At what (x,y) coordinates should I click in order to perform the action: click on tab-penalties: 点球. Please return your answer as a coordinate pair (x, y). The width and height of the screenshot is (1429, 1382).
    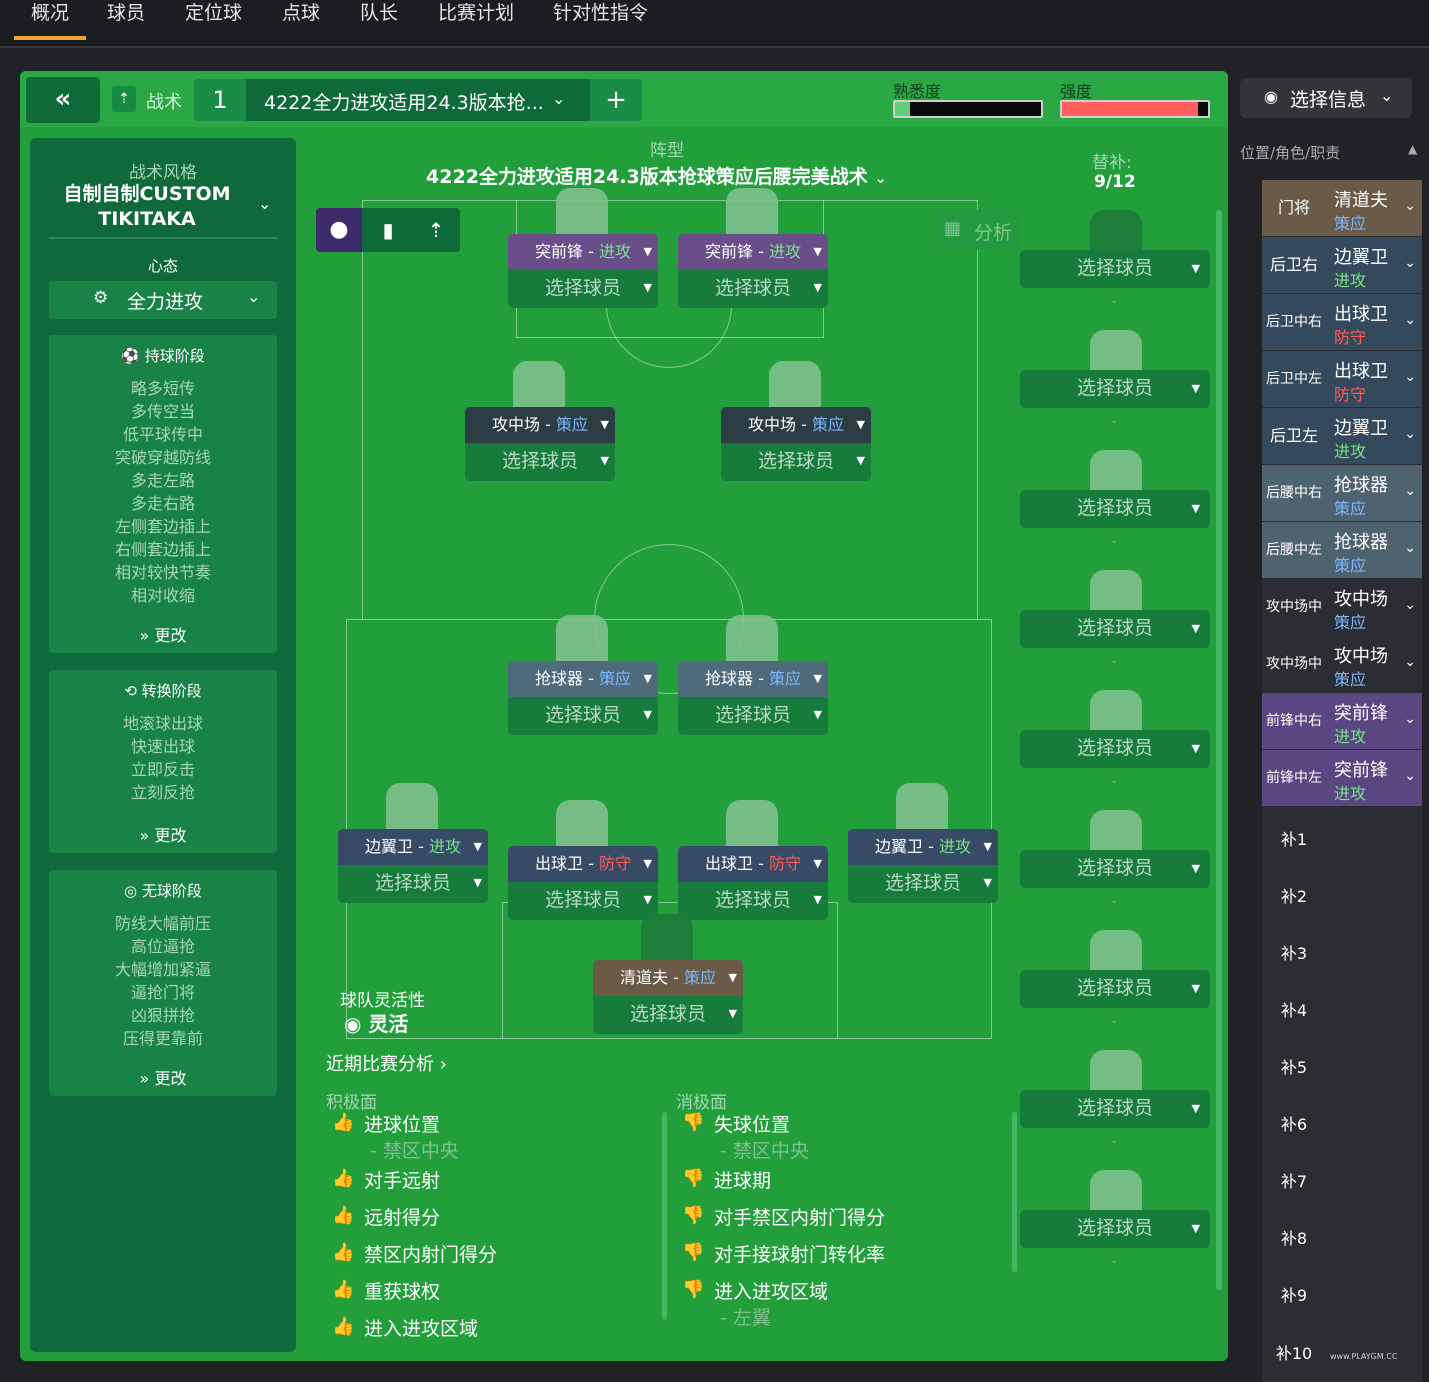
    Looking at the image, I should click on (301, 20).